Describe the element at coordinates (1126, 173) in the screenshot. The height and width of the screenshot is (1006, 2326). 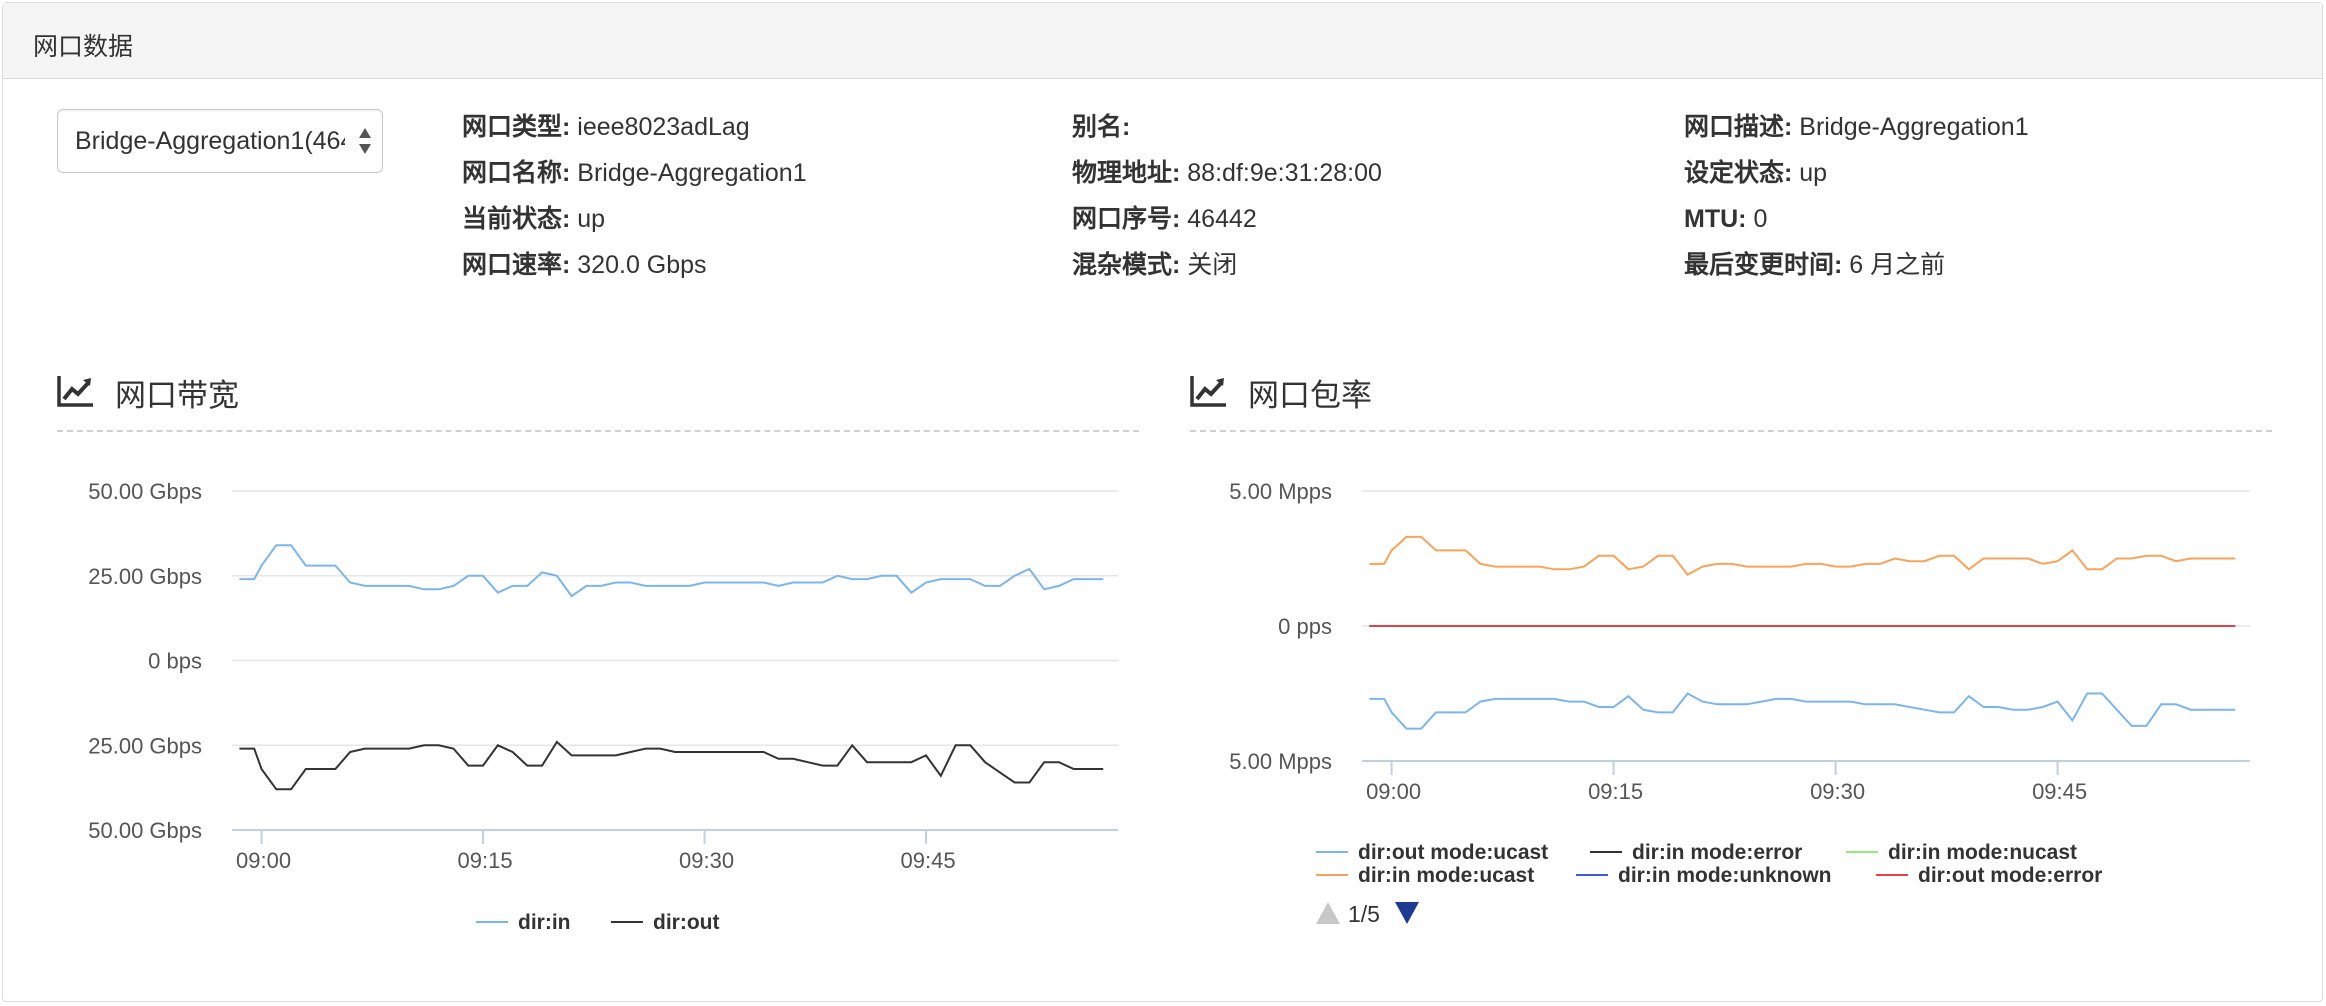
I see `info-label: 物理地址:` at that location.